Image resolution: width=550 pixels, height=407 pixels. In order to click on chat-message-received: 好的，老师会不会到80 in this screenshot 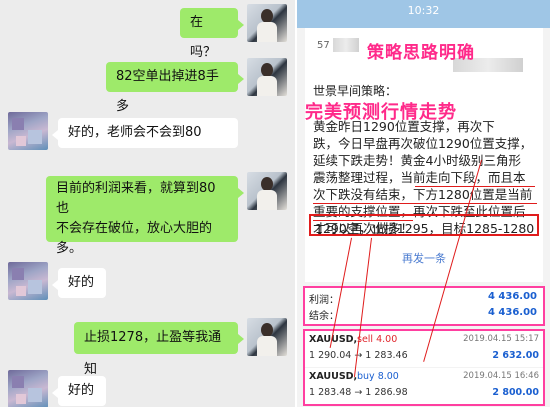, I will do `click(145, 133)`.